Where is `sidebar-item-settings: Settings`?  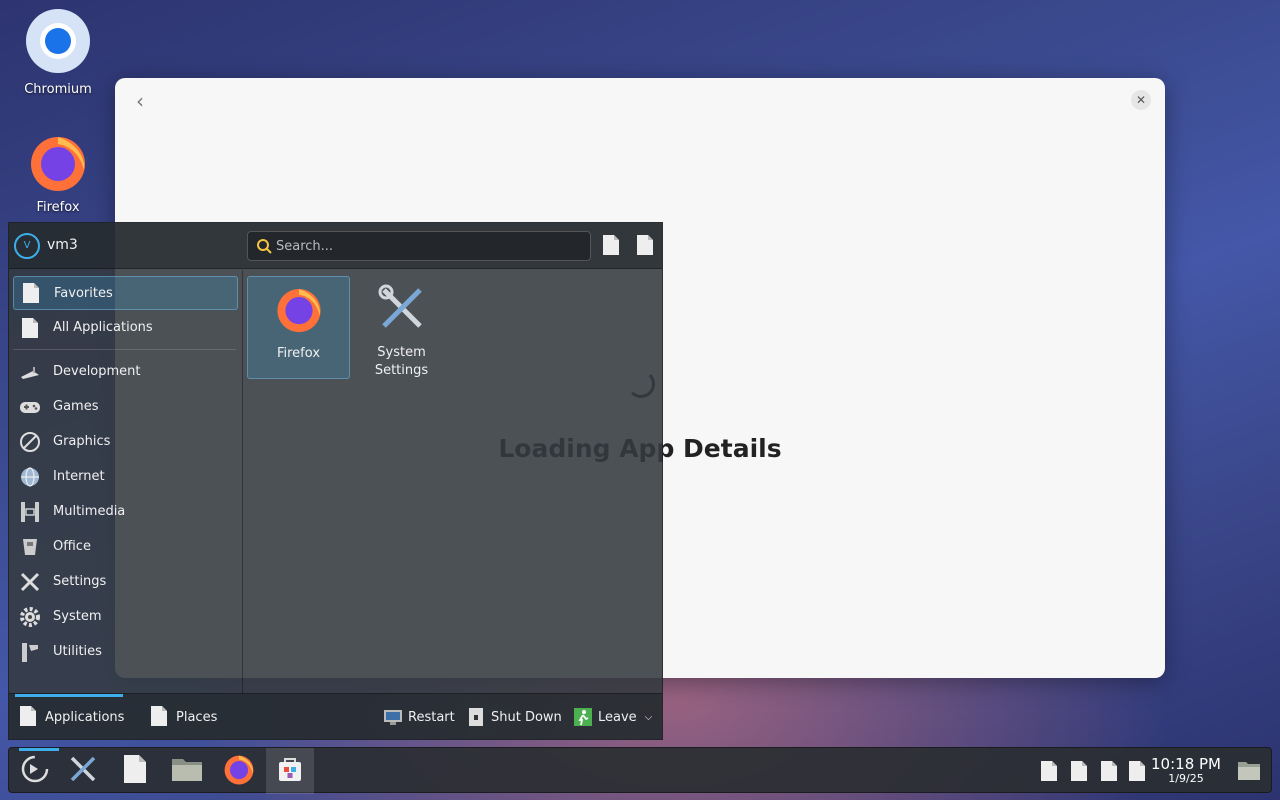
sidebar-item-settings: Settings is located at coordinates (125, 581).